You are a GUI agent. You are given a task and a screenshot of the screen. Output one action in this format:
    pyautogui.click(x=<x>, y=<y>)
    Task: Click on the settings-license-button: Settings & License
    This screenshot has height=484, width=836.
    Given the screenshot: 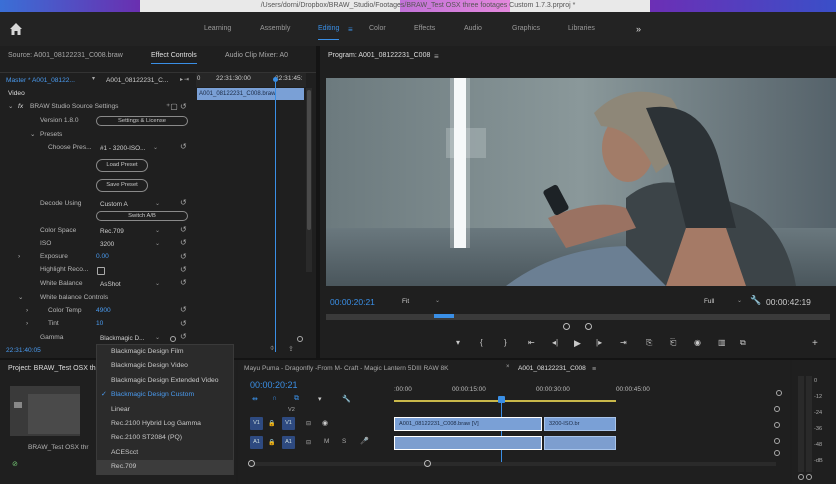 What is the action you would take?
    pyautogui.click(x=142, y=121)
    